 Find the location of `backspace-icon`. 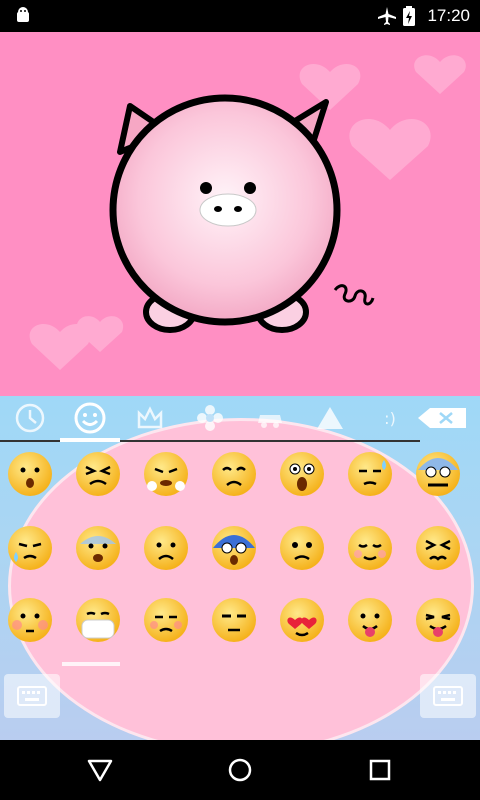

backspace-icon is located at coordinates (442, 418).